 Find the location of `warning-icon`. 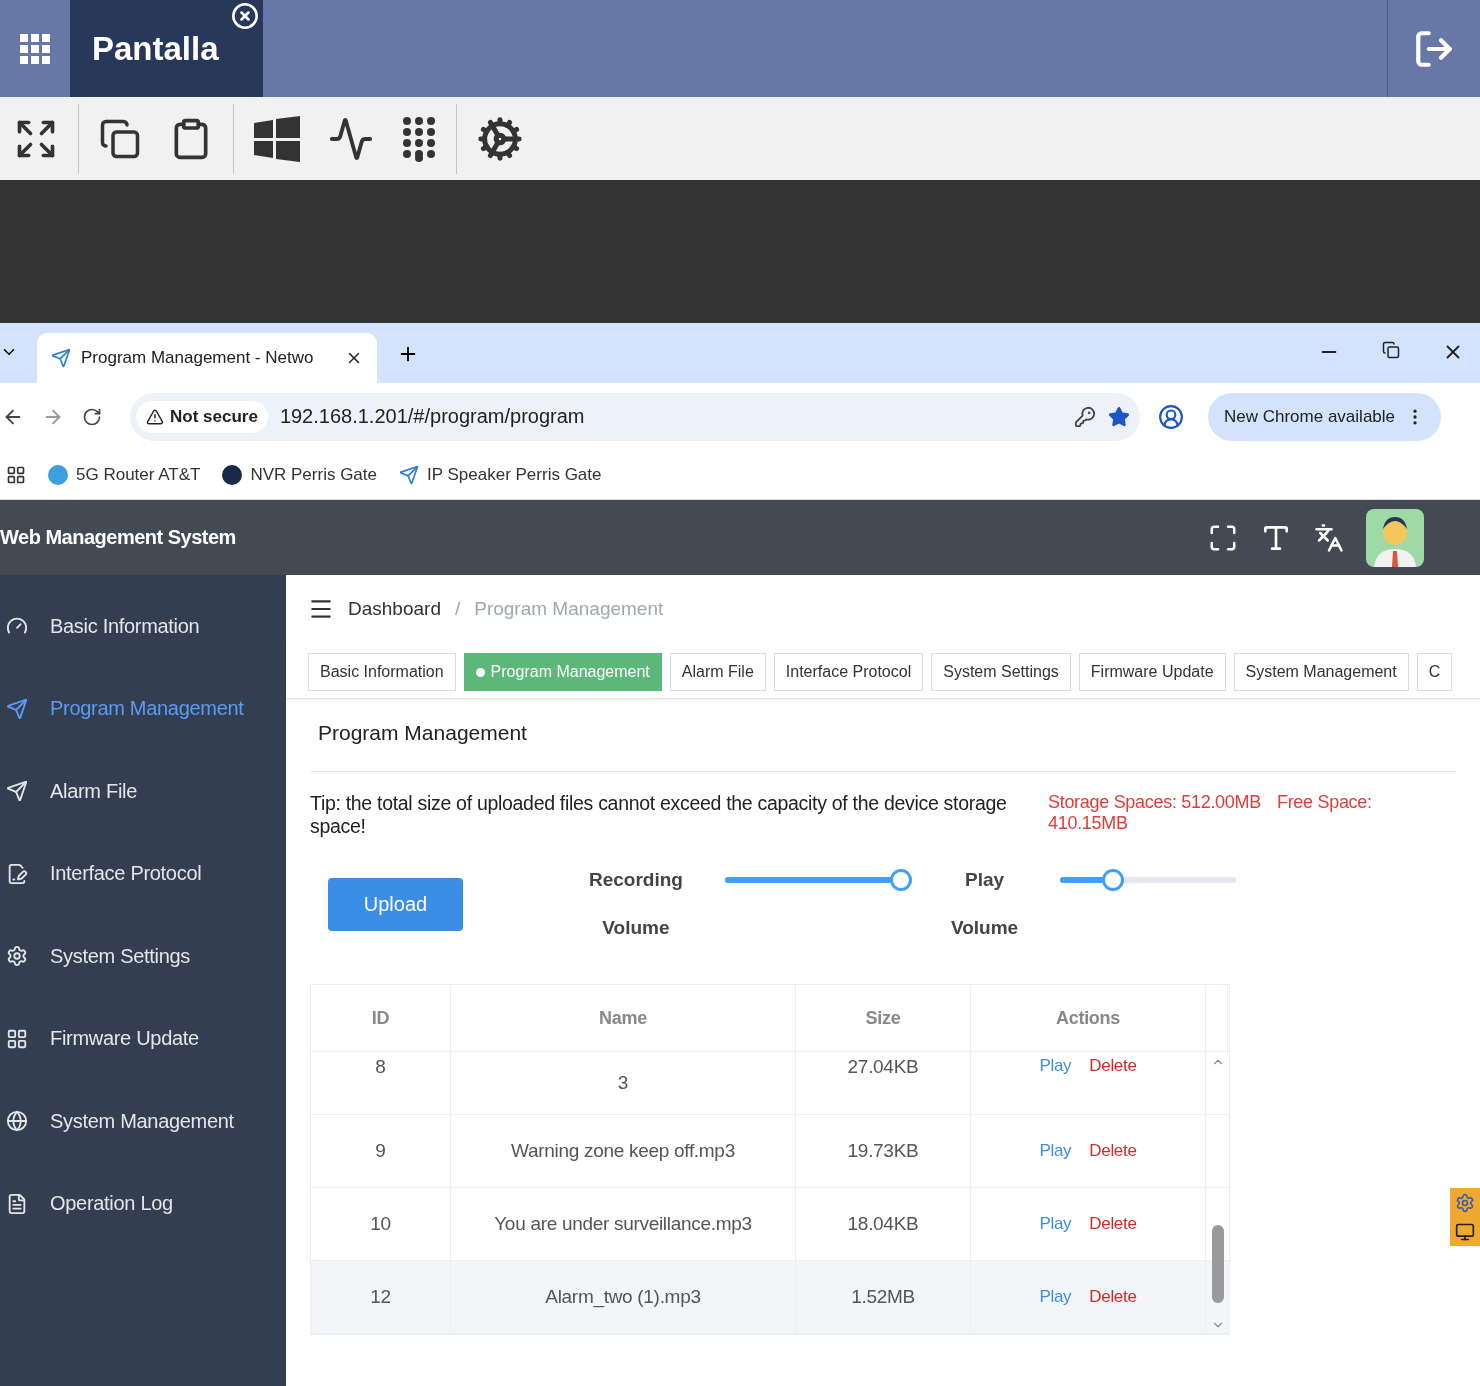

warning-icon is located at coordinates (155, 416).